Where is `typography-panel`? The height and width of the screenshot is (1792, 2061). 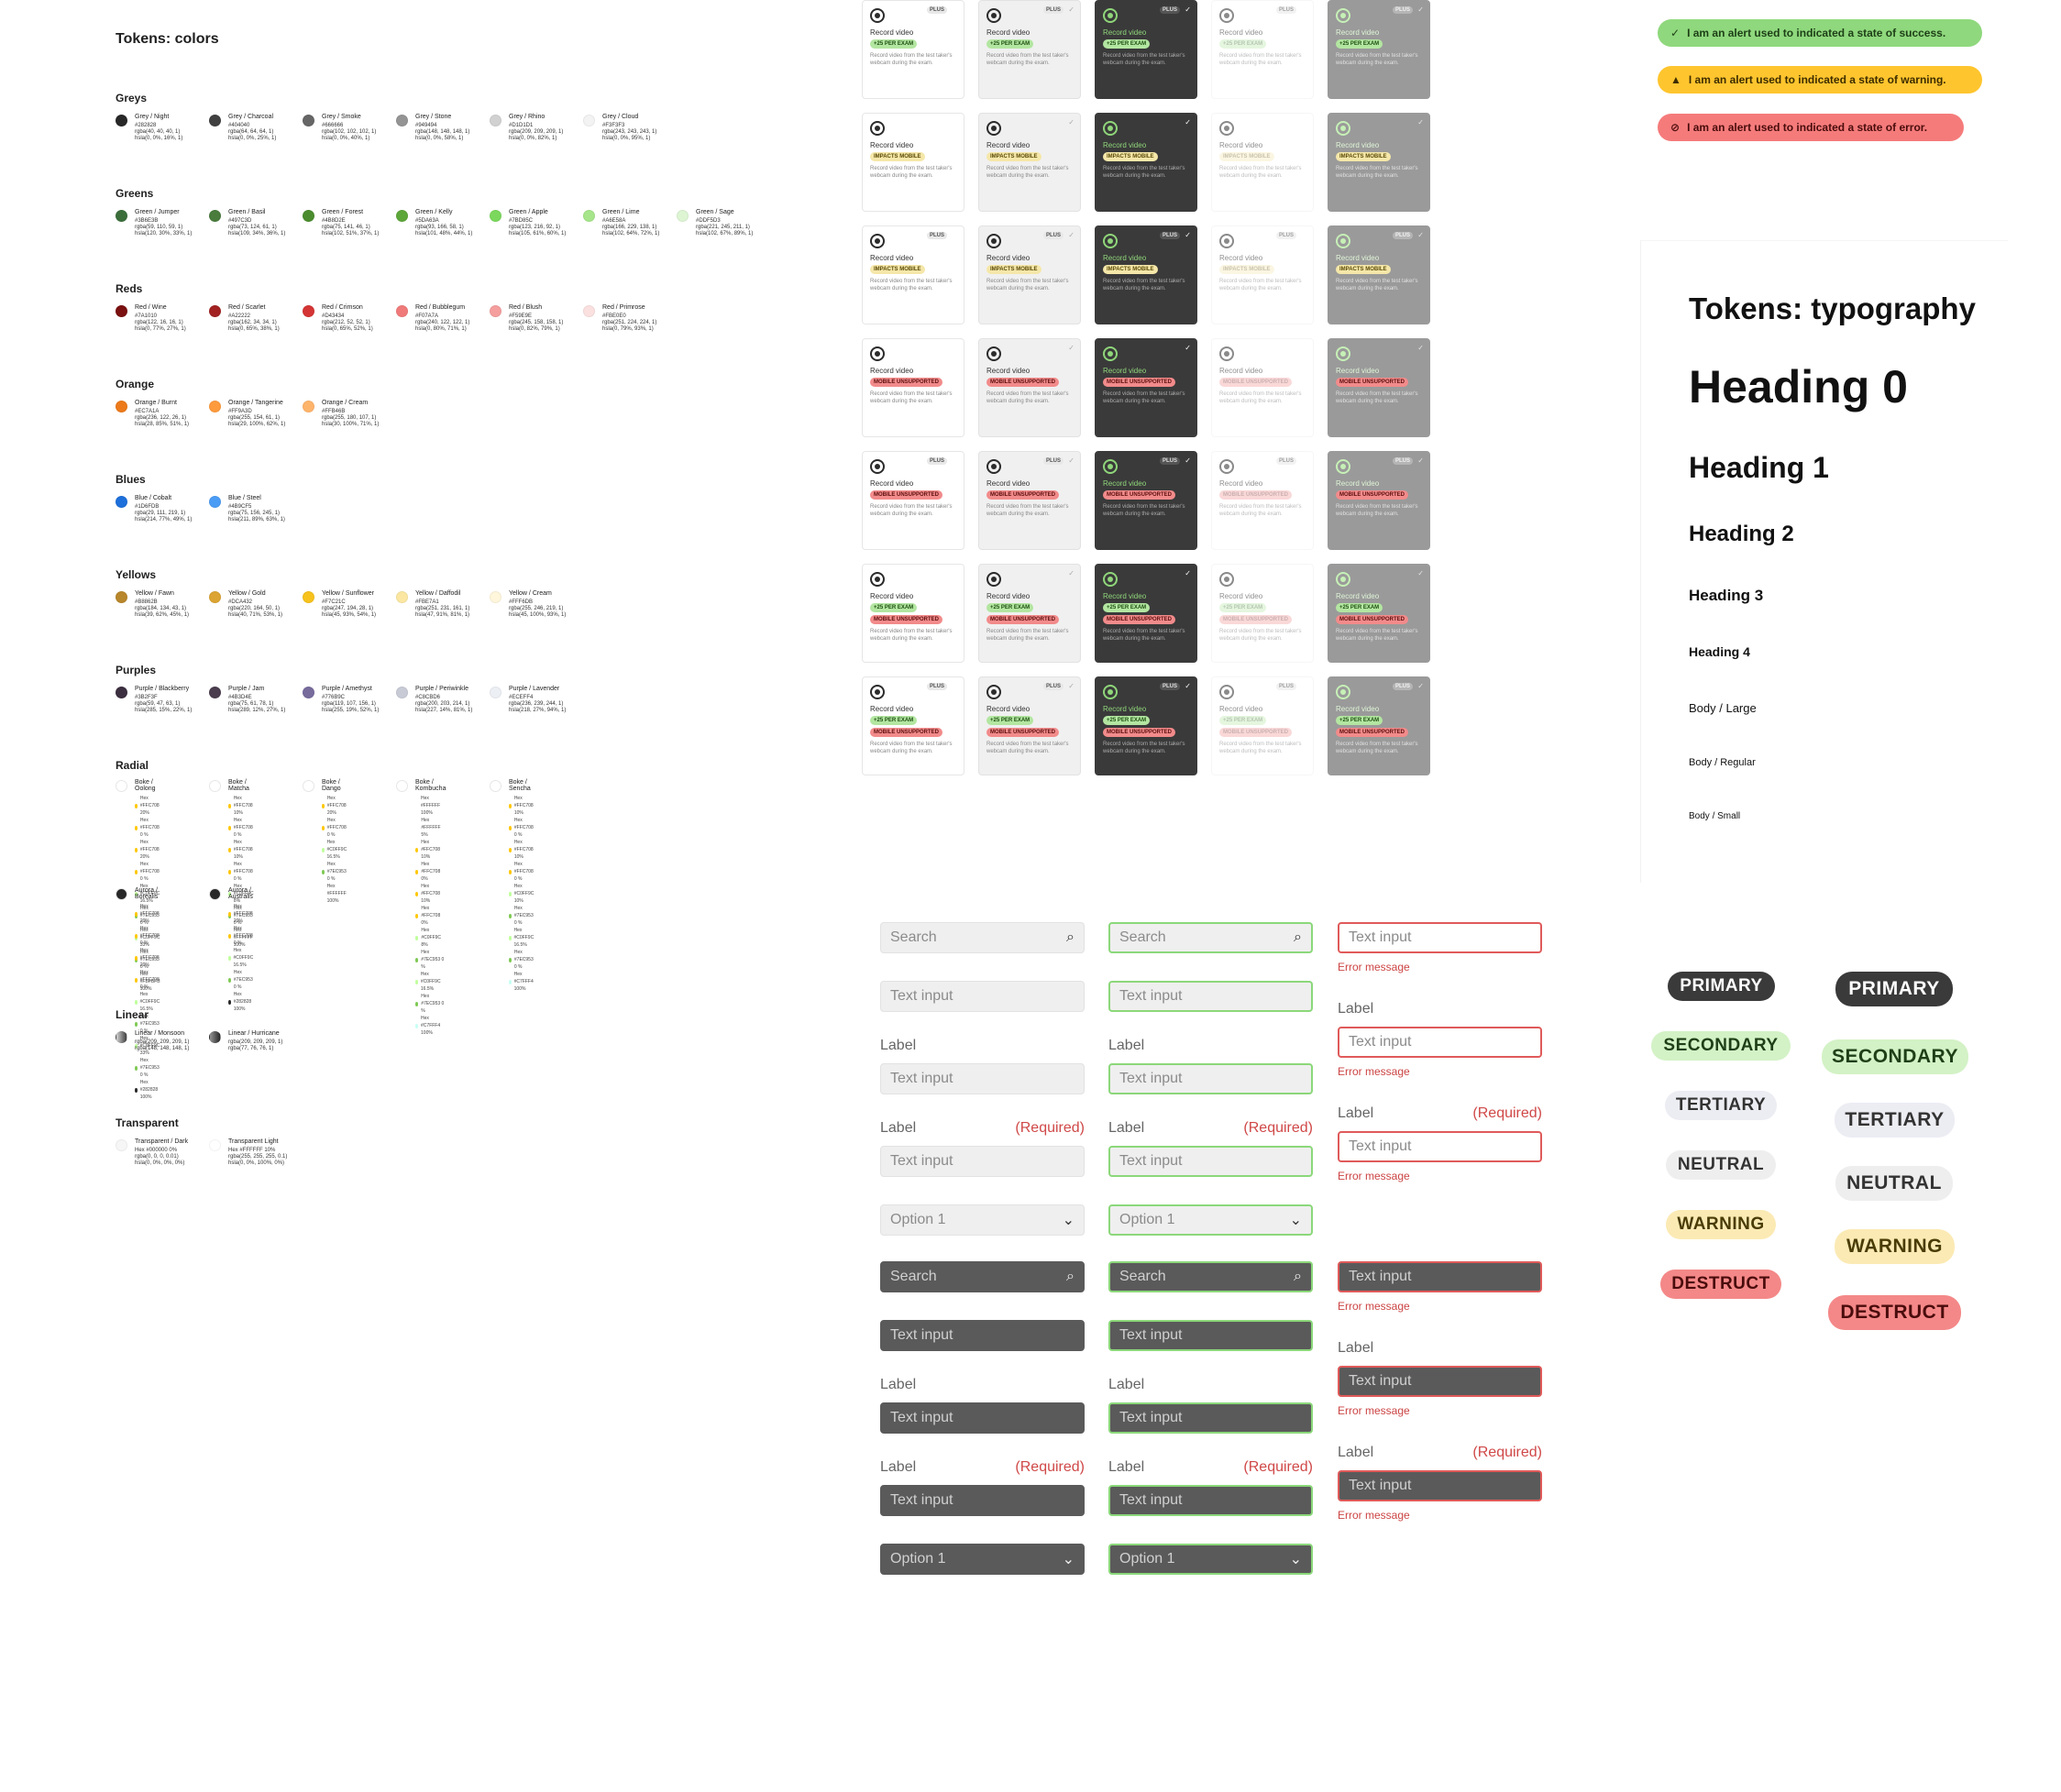
typography-panel is located at coordinates (1824, 561).